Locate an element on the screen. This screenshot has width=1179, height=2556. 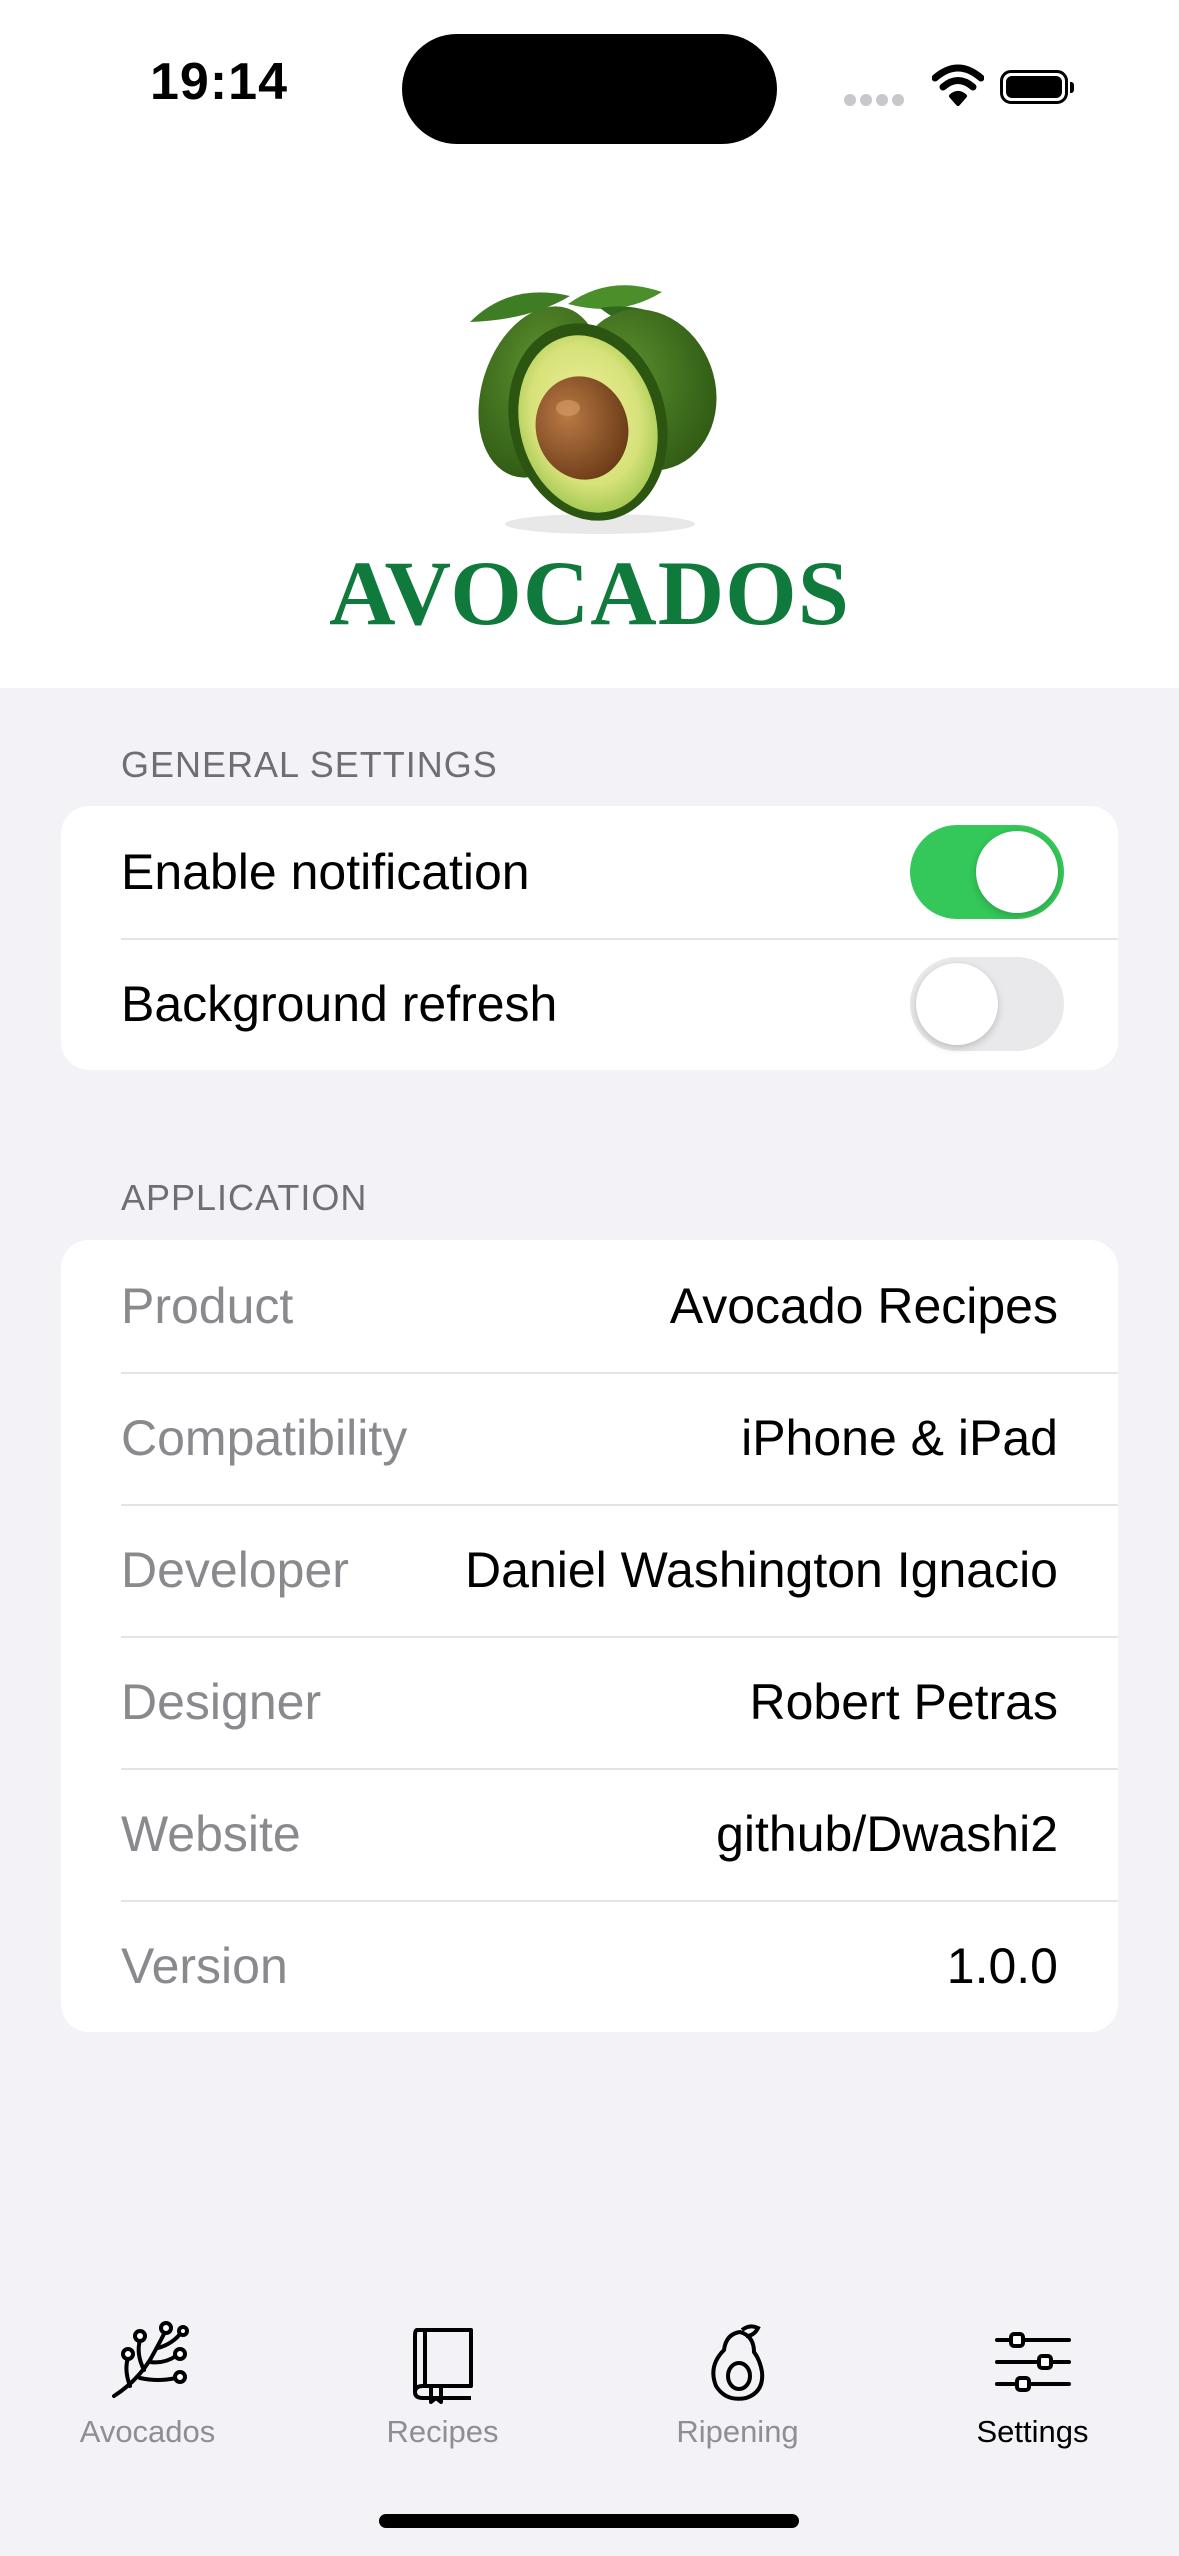
enable-notification-label: Enable notification is located at coordinates (325, 872).